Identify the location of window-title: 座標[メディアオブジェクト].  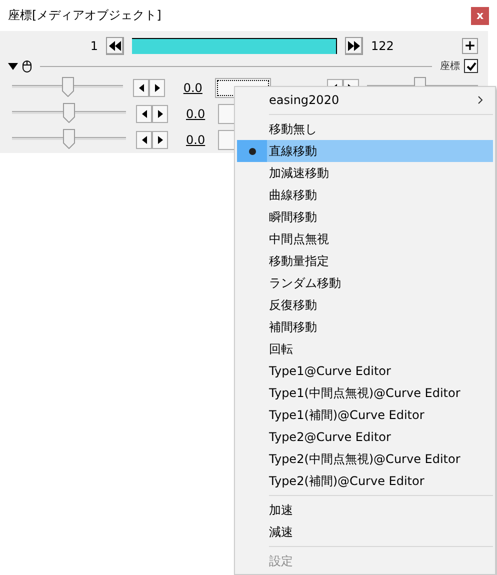
(85, 15).